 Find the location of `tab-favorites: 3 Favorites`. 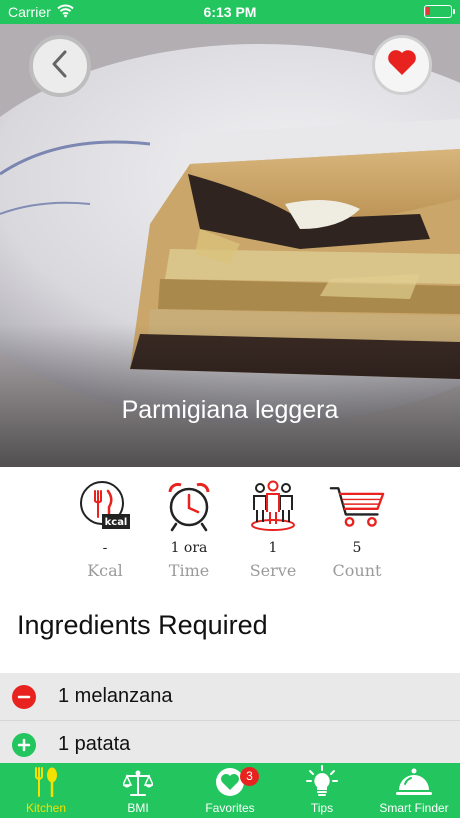

tab-favorites: 3 Favorites is located at coordinates (230, 790).